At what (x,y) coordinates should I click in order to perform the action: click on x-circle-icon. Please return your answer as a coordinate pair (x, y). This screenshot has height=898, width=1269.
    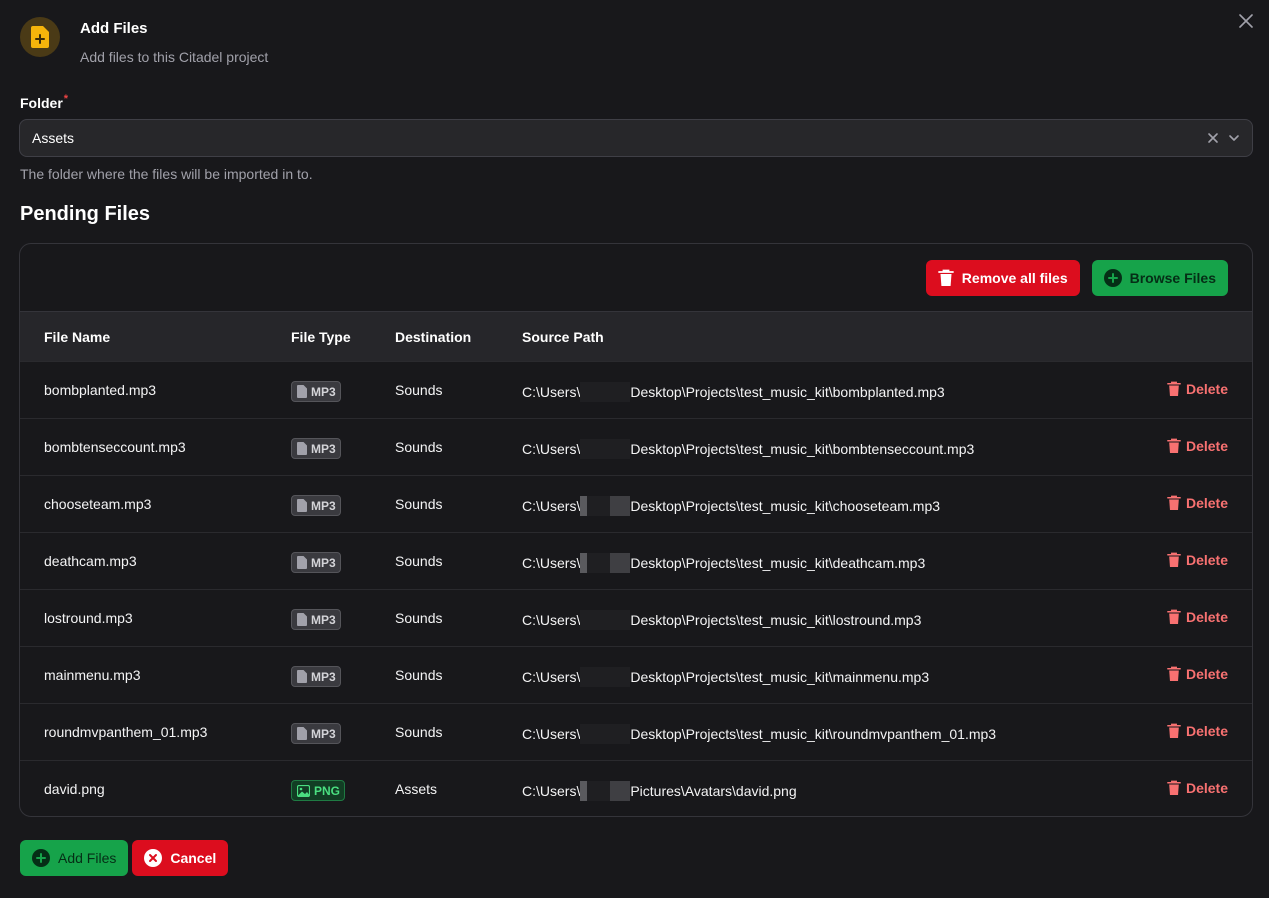
    Looking at the image, I should click on (153, 858).